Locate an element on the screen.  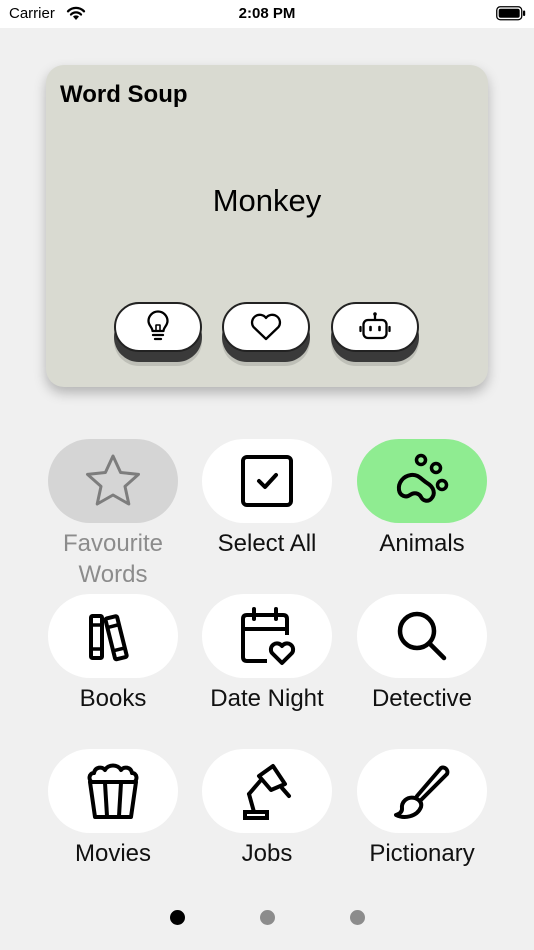
category-favourite-words: Favourite Words is located at coordinates (113, 514).